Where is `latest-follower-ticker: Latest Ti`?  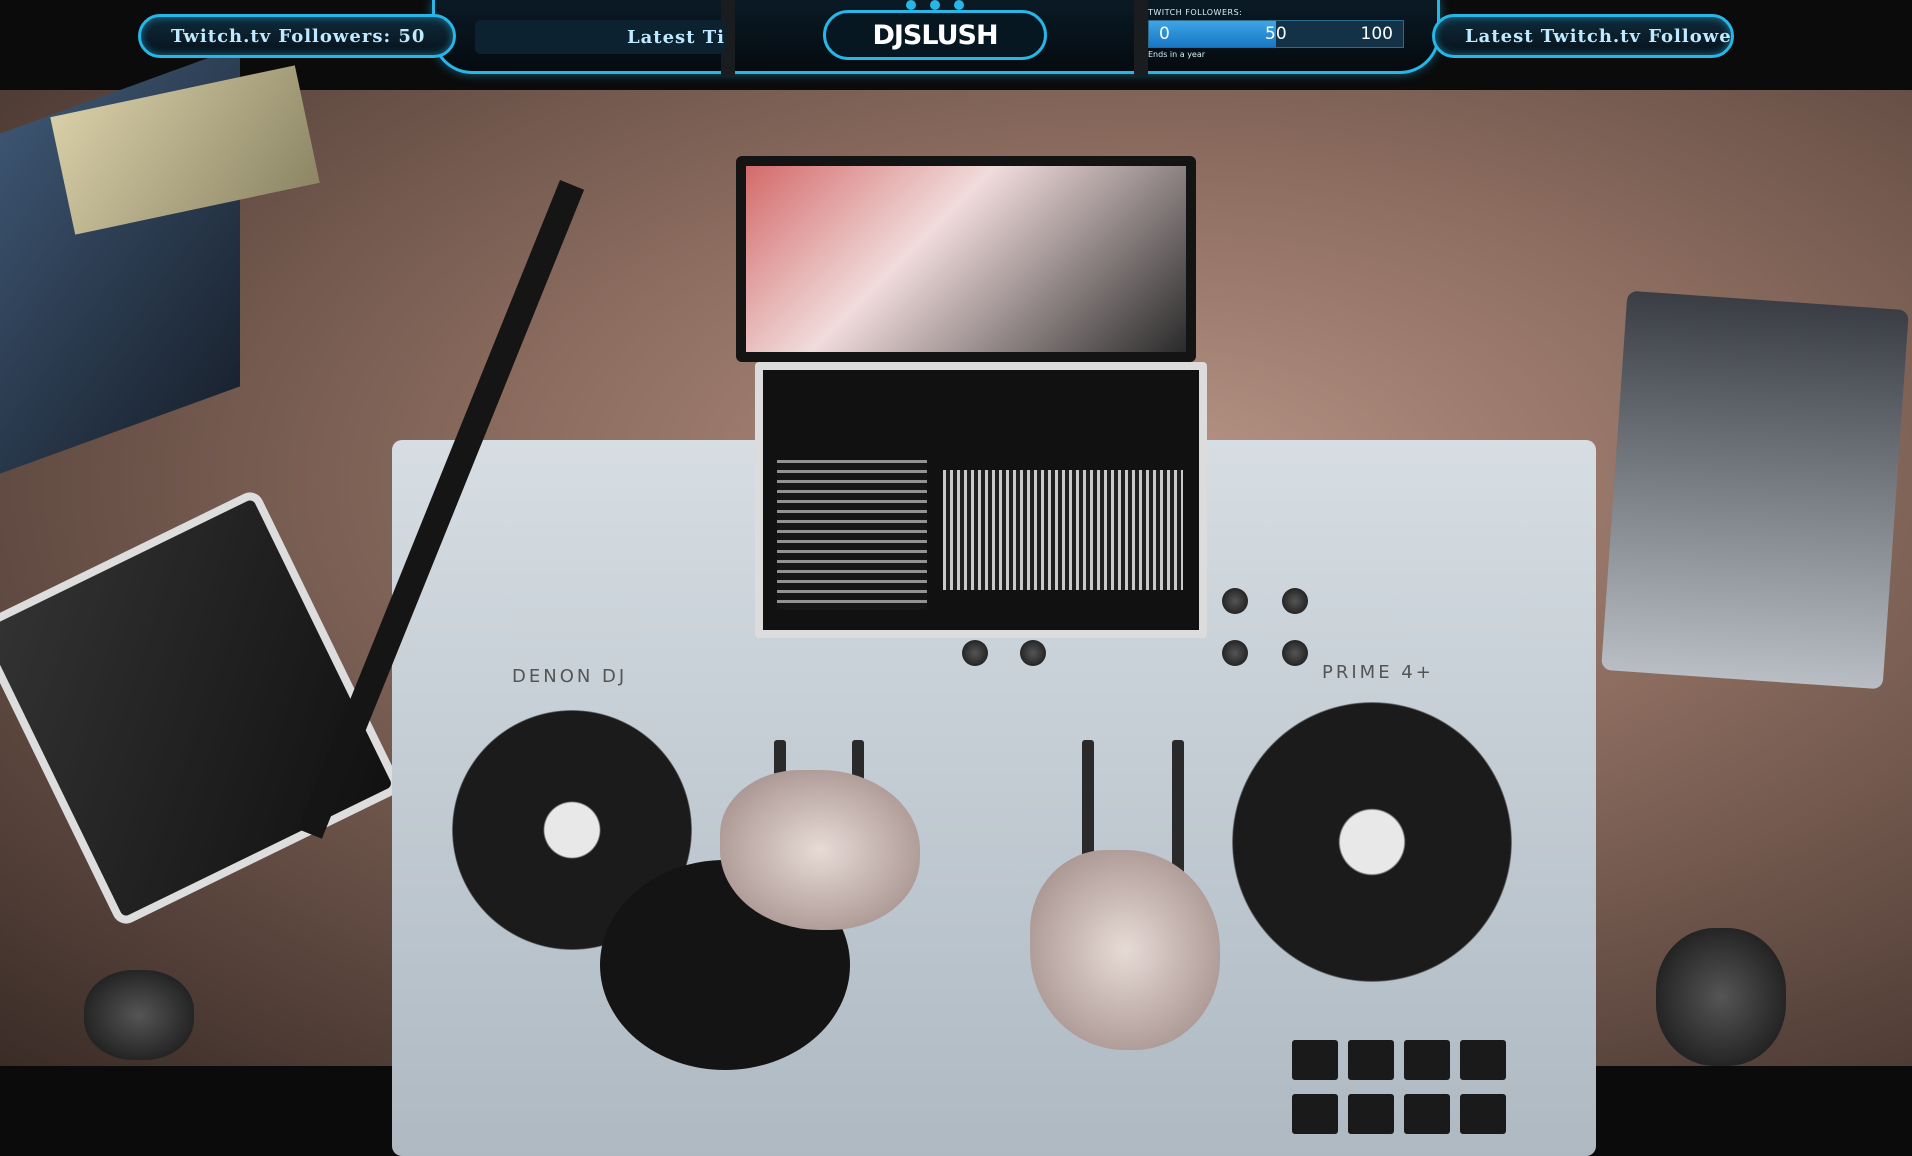
latest-follower-ticker: Latest Ti is located at coordinates (600, 37).